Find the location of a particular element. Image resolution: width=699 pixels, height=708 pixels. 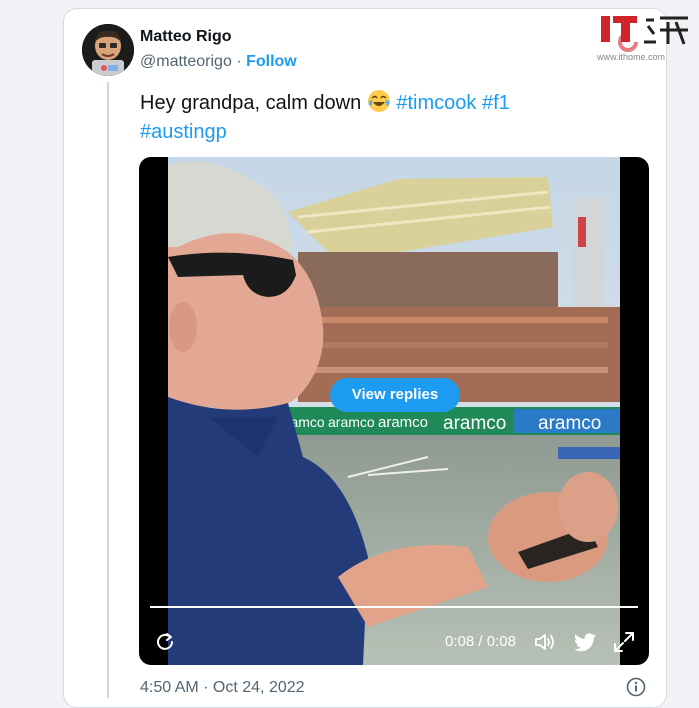

video-time-readout: 0:08 / 0:08 is located at coordinates (480, 641).